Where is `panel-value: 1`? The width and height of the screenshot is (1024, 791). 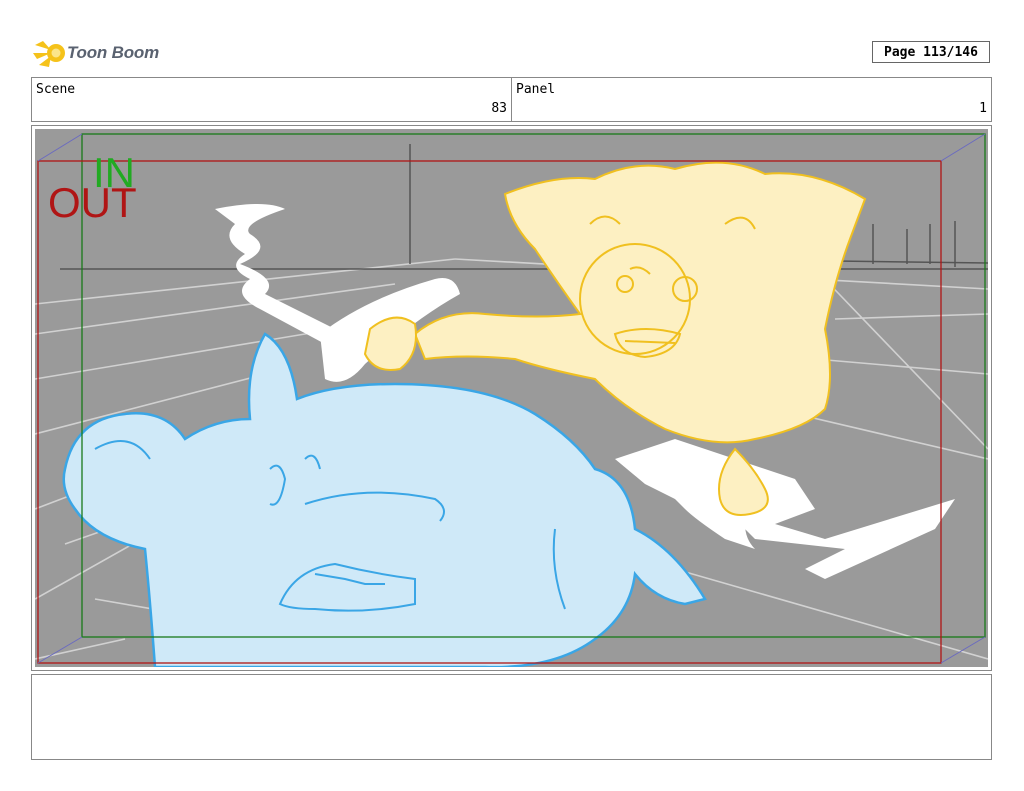 panel-value: 1 is located at coordinates (983, 108).